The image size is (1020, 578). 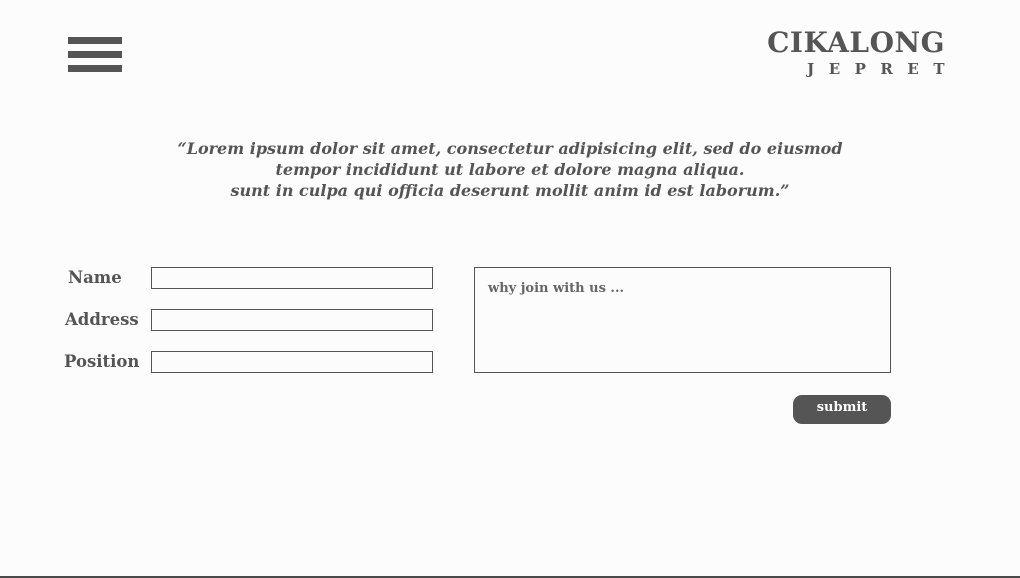 What do you see at coordinates (856, 42) in the screenshot?
I see `logo-title: CIKALONG` at bounding box center [856, 42].